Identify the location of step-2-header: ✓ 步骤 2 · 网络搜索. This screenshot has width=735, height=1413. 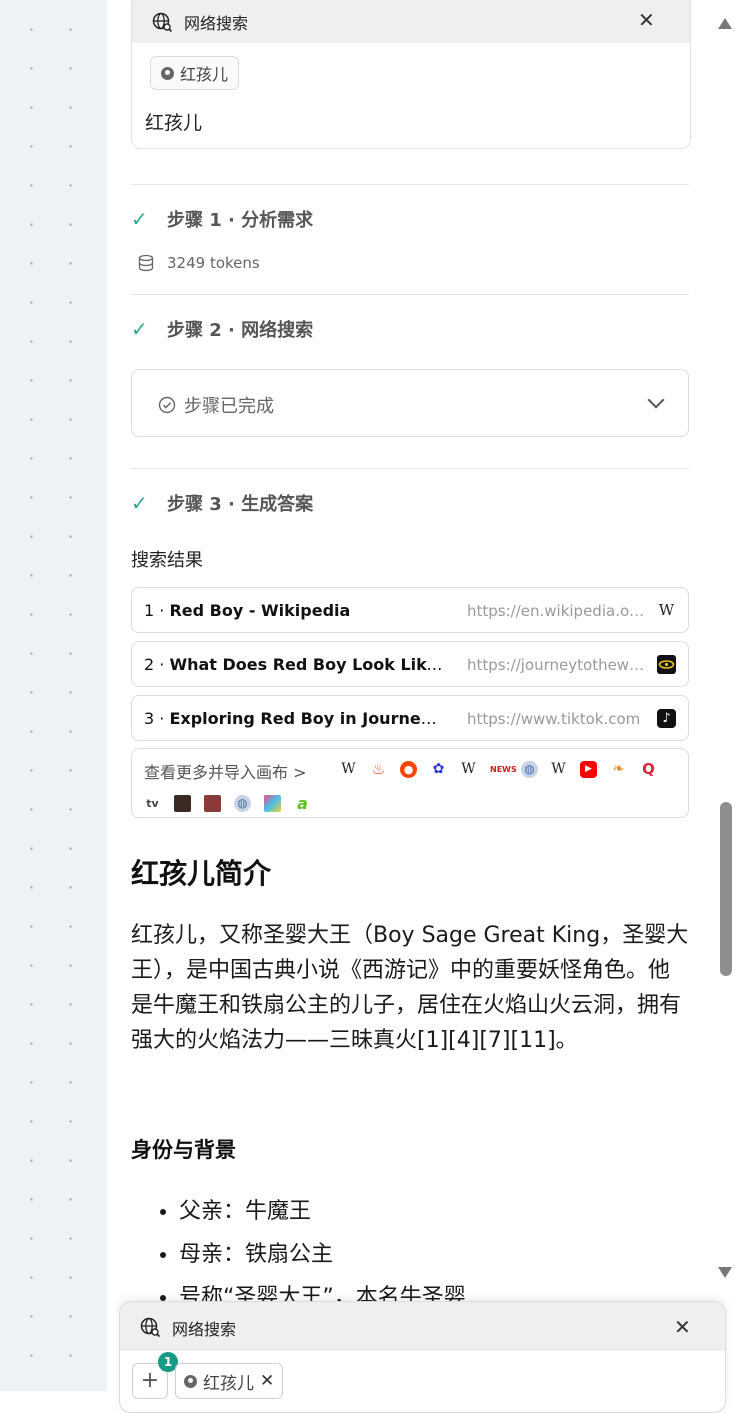
(222, 329).